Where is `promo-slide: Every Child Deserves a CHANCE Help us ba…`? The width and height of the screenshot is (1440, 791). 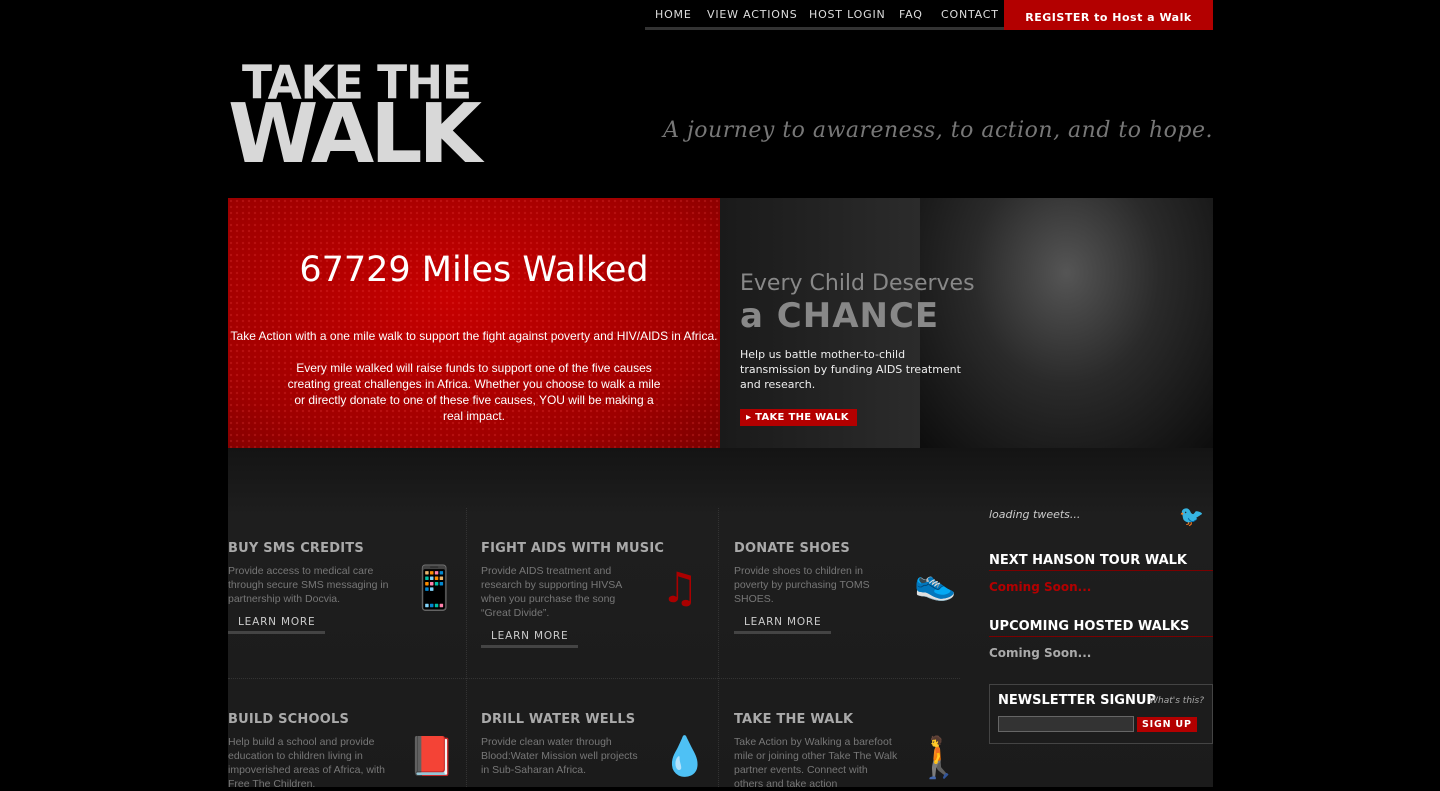 promo-slide: Every Child Deserves a CHANCE Help us ba… is located at coordinates (966, 323).